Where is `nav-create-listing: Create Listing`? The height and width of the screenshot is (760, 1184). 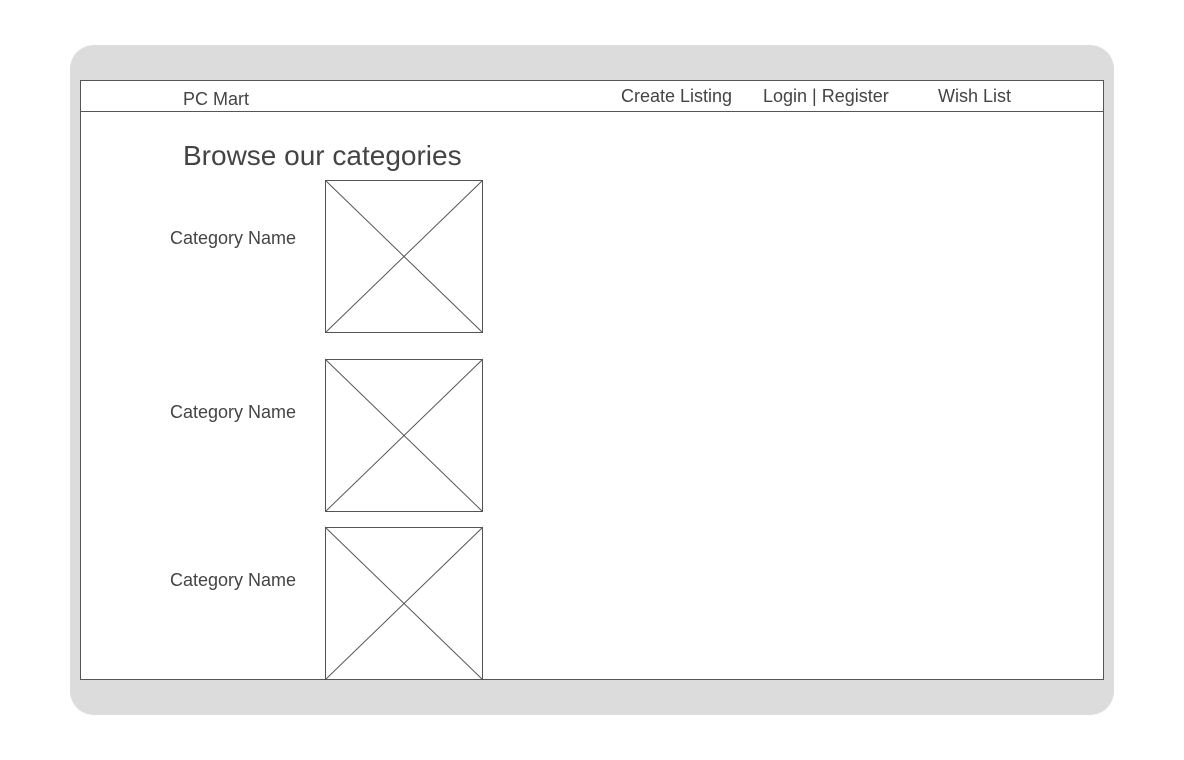 nav-create-listing: Create Listing is located at coordinates (676, 96).